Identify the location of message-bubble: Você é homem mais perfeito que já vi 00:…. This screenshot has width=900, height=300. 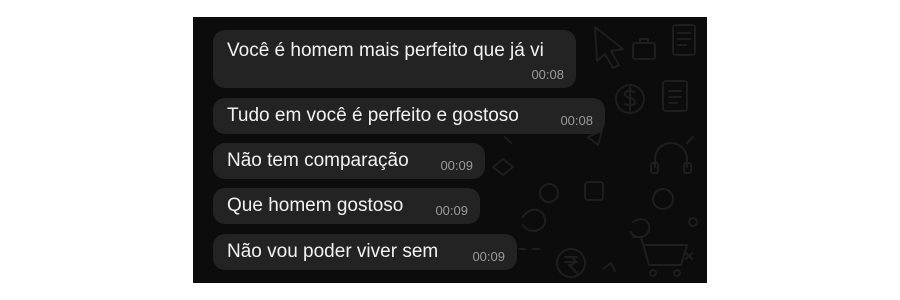
(394, 59).